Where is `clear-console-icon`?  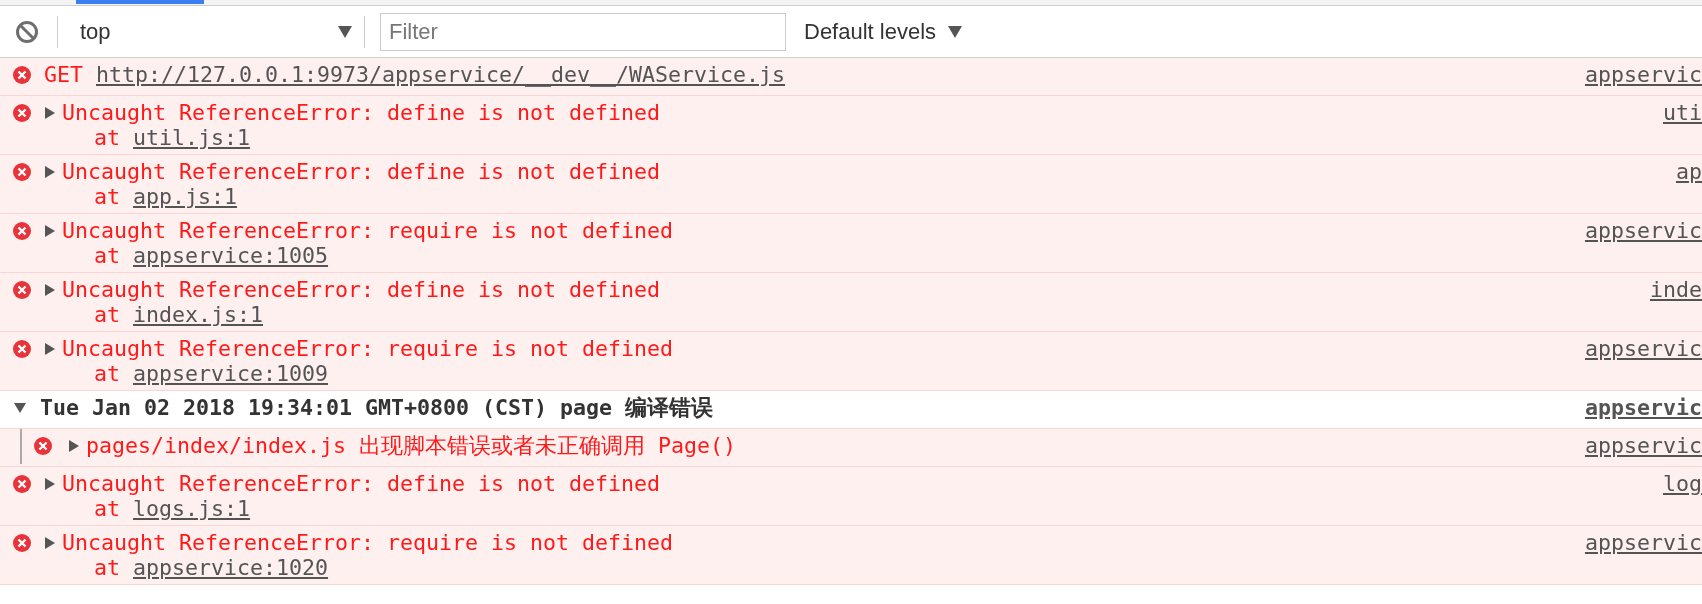 clear-console-icon is located at coordinates (27, 31).